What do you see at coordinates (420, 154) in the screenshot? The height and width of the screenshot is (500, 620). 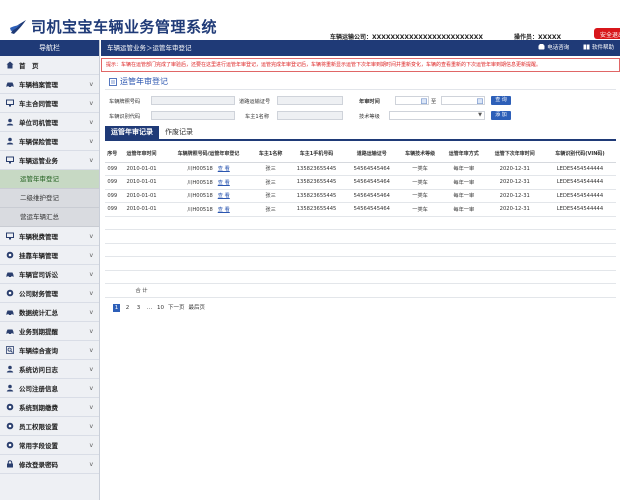 I see `column-header: 车辆技术等级` at bounding box center [420, 154].